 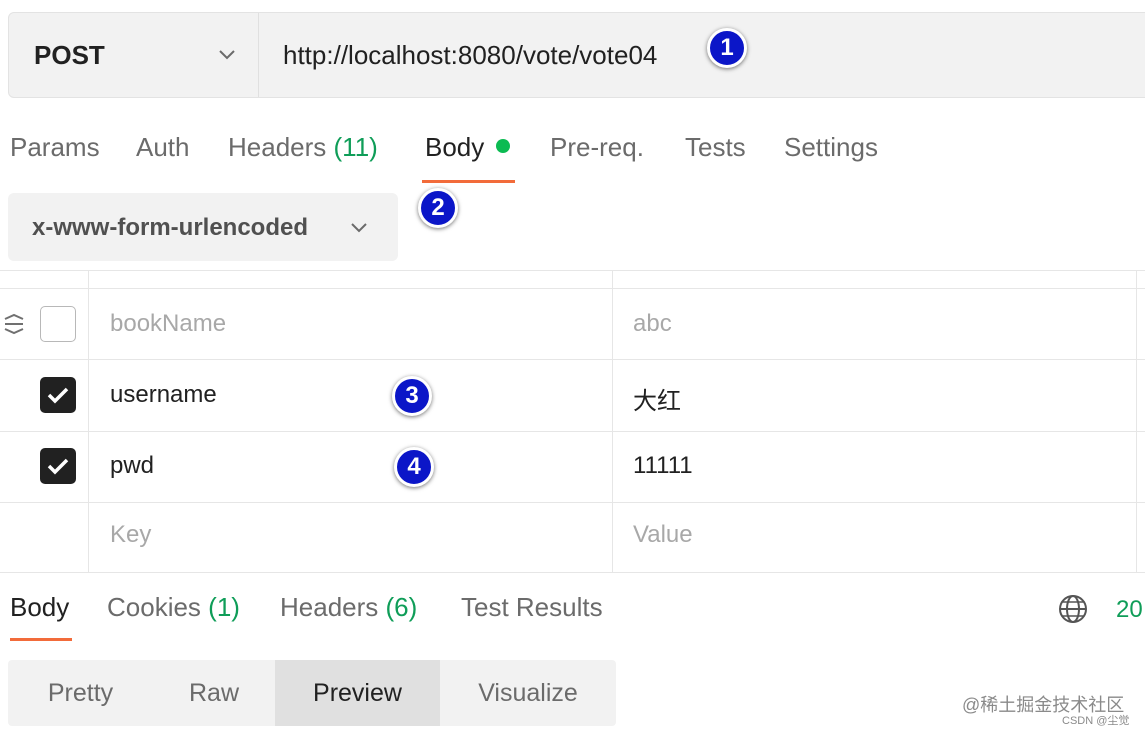 I want to click on response-tab-headers: Headers (6), so click(x=348, y=607).